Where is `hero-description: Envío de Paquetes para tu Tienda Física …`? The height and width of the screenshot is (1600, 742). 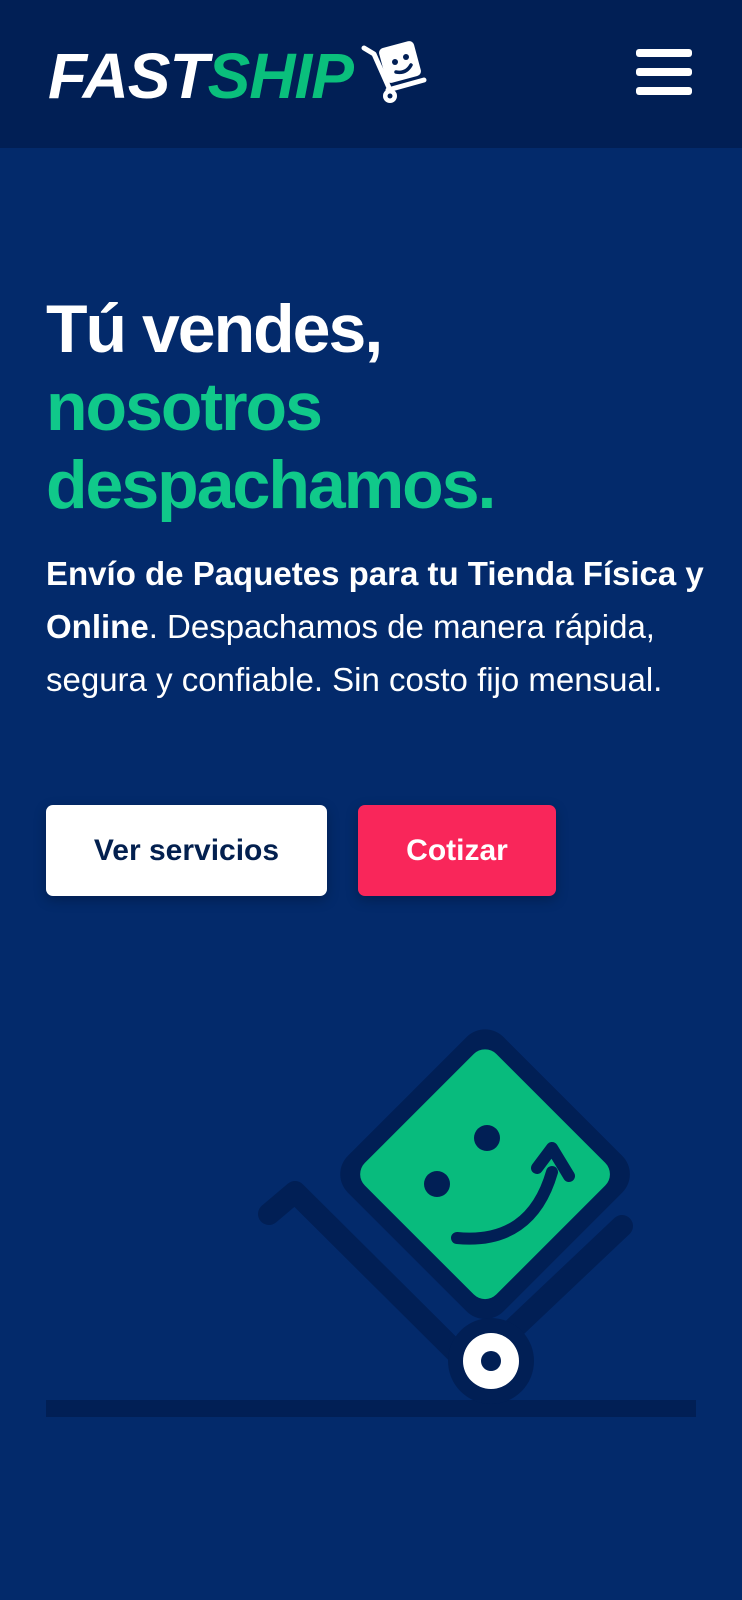 hero-description: Envío de Paquetes para tu Tienda Física … is located at coordinates (376, 626).